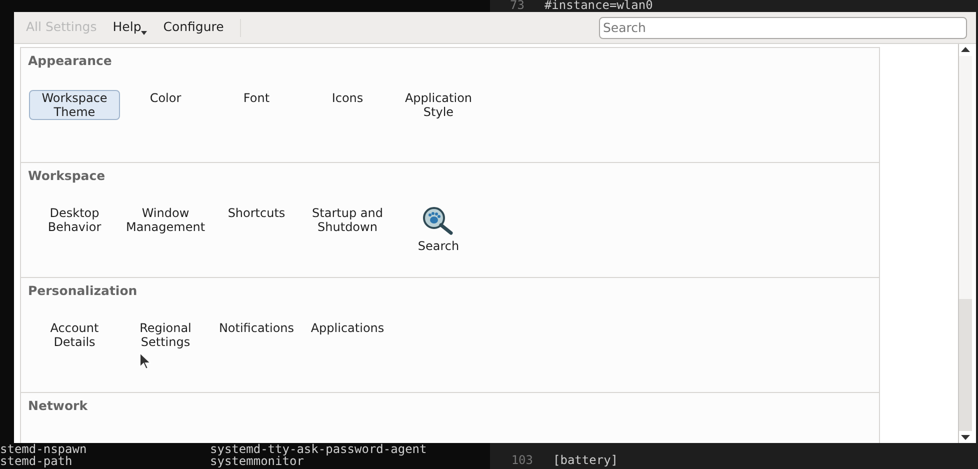 The image size is (978, 469). I want to click on terminal-text: systemmonitor, so click(257, 461).